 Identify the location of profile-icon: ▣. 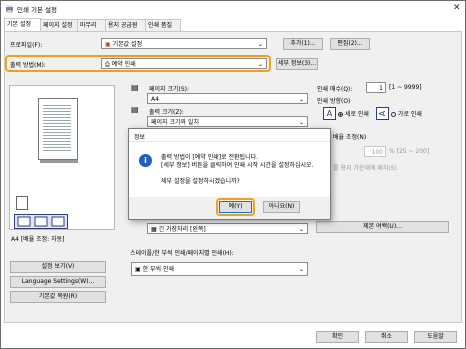
(108, 44).